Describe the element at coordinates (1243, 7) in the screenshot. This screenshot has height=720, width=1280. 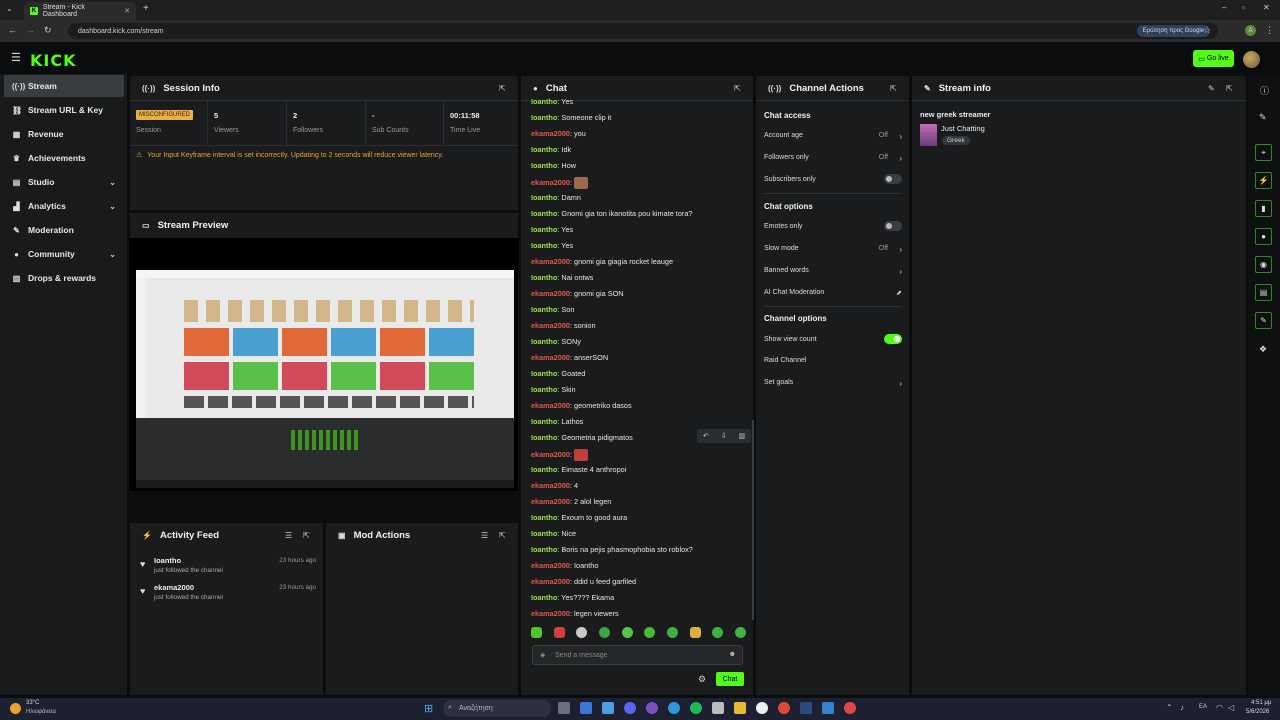
I see `maximize-icon: ▫` at that location.